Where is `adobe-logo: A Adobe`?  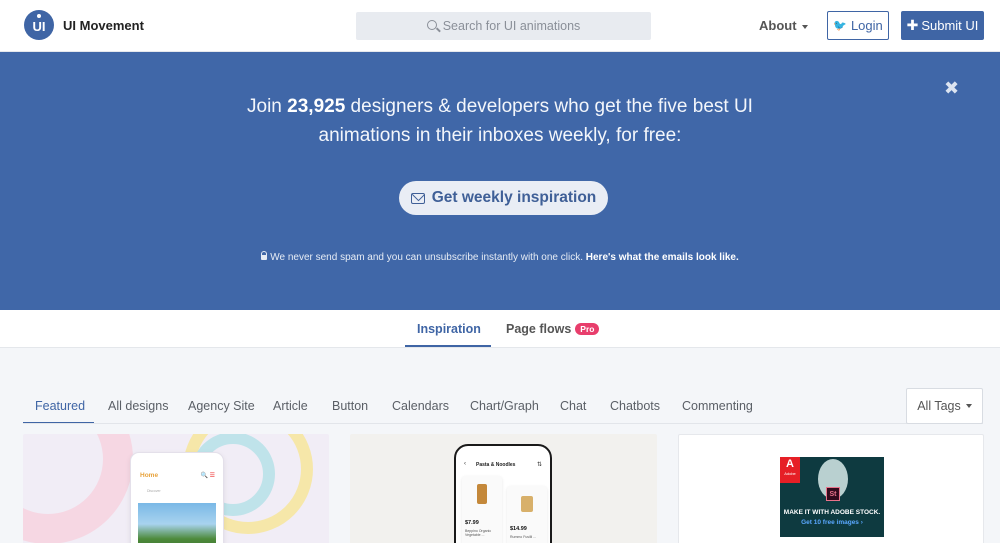 adobe-logo: A Adobe is located at coordinates (790, 470).